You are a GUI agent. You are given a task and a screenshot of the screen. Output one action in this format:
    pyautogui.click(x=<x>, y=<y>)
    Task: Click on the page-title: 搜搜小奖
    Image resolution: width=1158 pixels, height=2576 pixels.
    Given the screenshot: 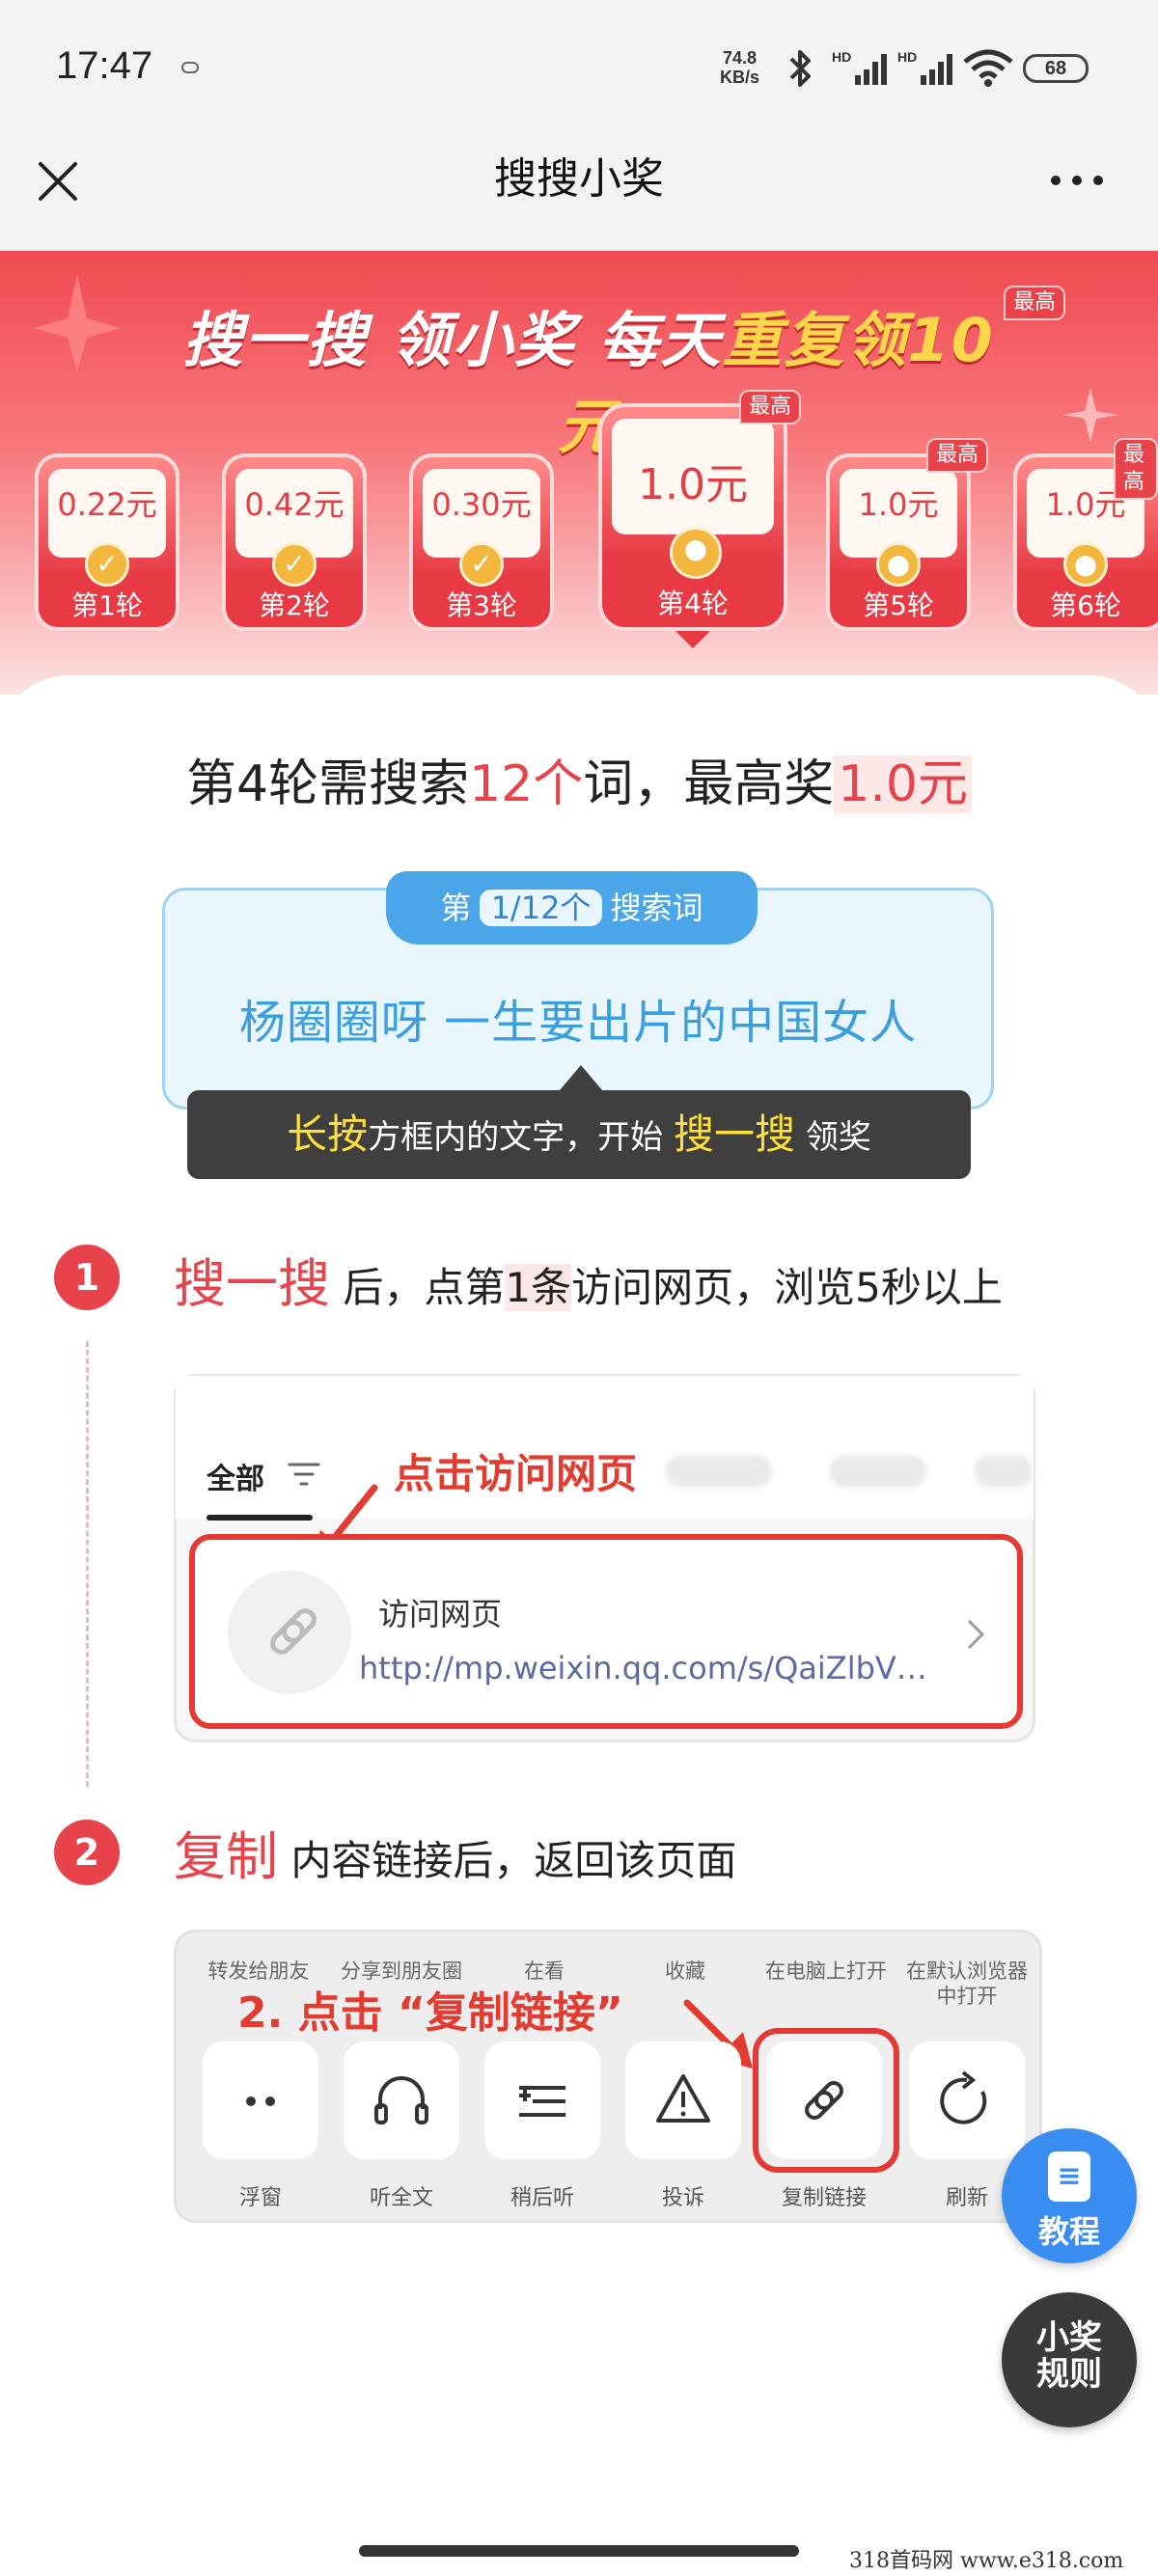 What is the action you would take?
    pyautogui.click(x=579, y=179)
    